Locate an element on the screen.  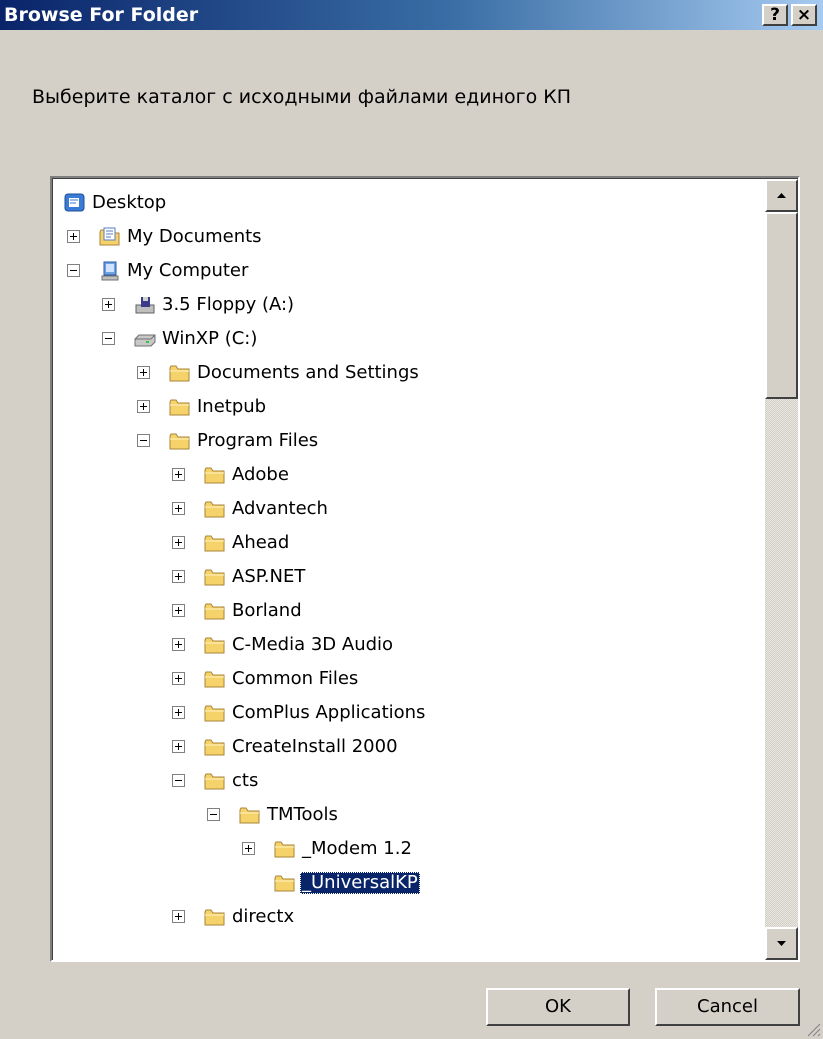
tree-item: directx is located at coordinates (403, 917).